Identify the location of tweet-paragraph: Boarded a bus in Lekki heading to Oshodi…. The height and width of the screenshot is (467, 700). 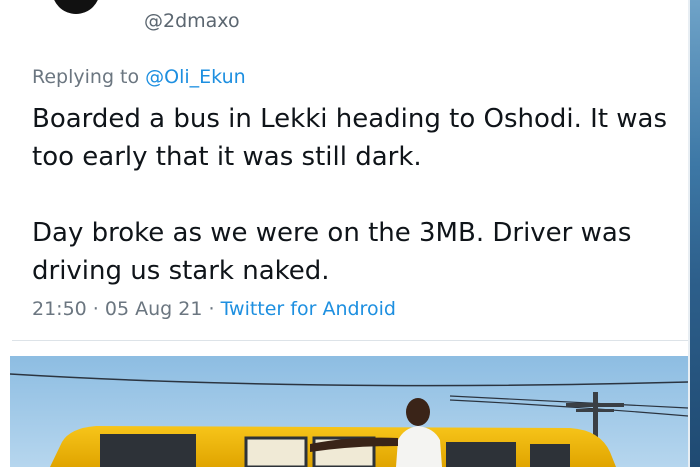
(350, 138).